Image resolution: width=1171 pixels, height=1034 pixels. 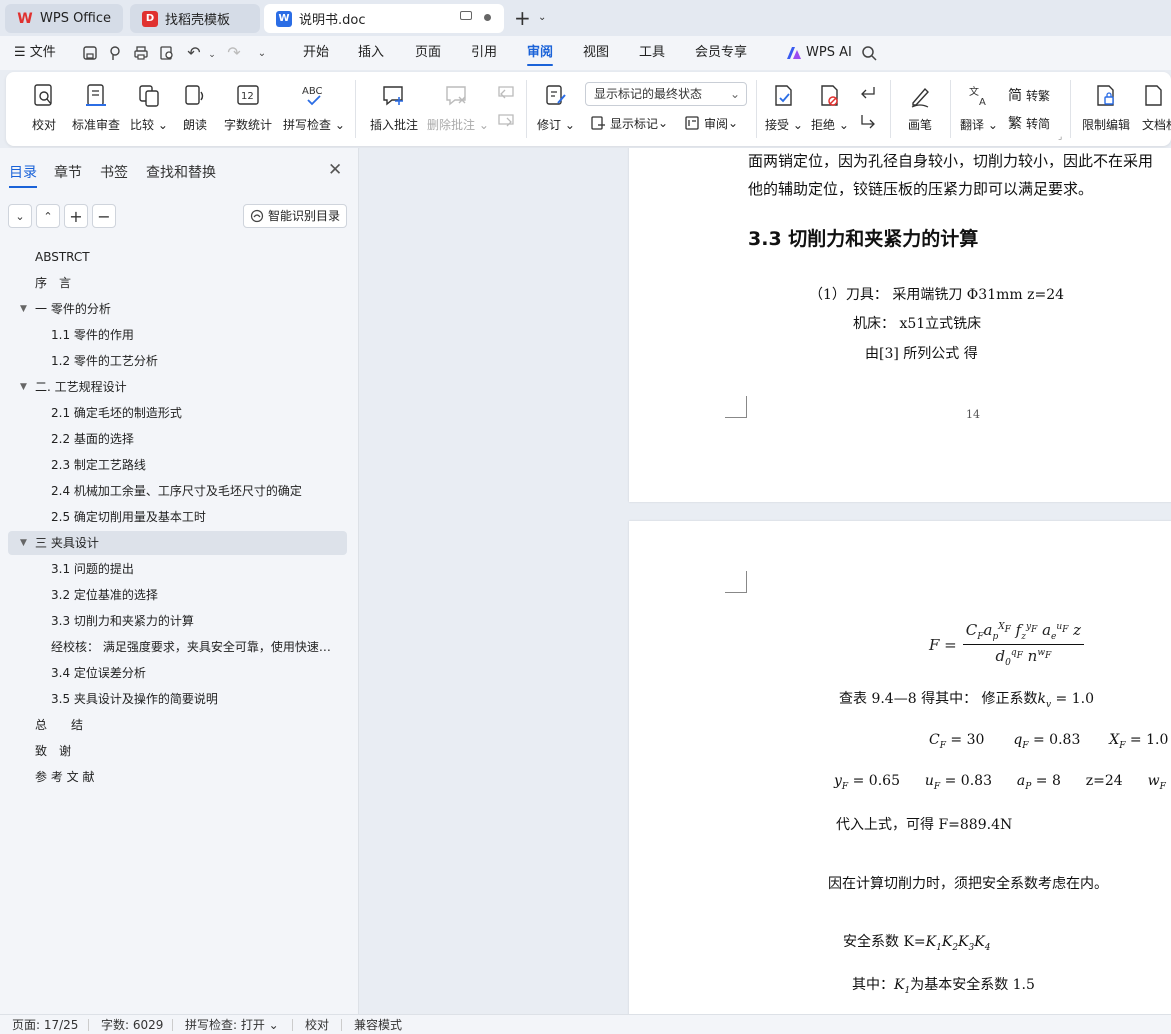 I want to click on toc-item: 序 言, so click(x=177, y=283).